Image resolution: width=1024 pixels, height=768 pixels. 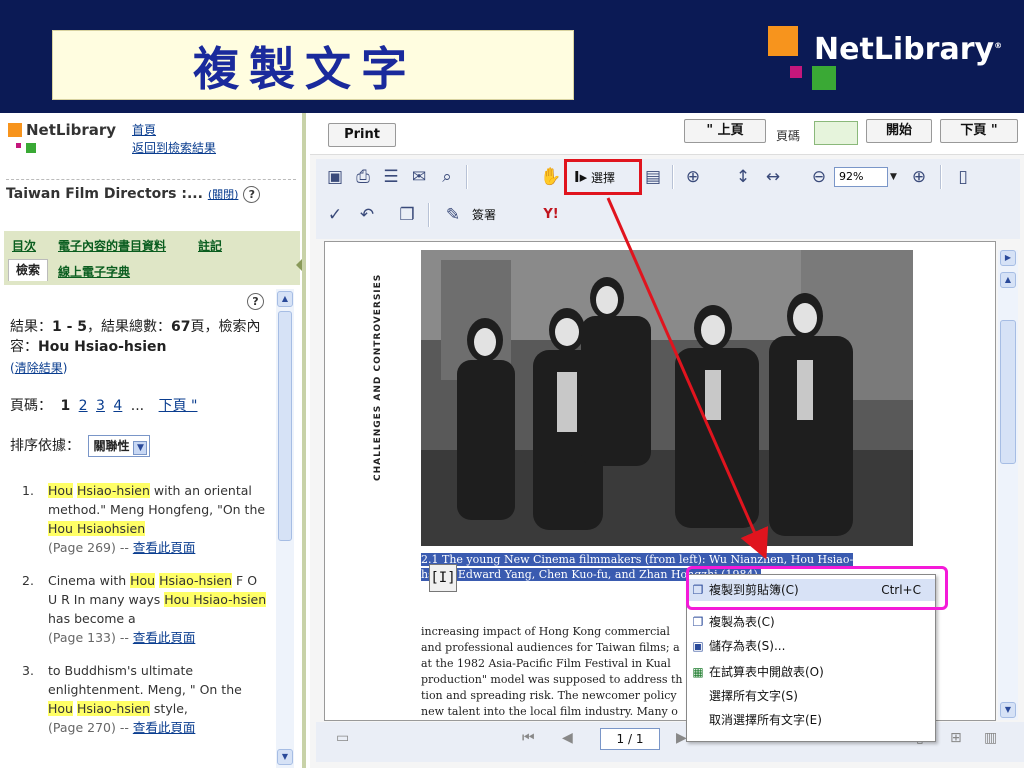 What do you see at coordinates (567, 738) in the screenshot?
I see `previous-page-icon: ◀` at bounding box center [567, 738].